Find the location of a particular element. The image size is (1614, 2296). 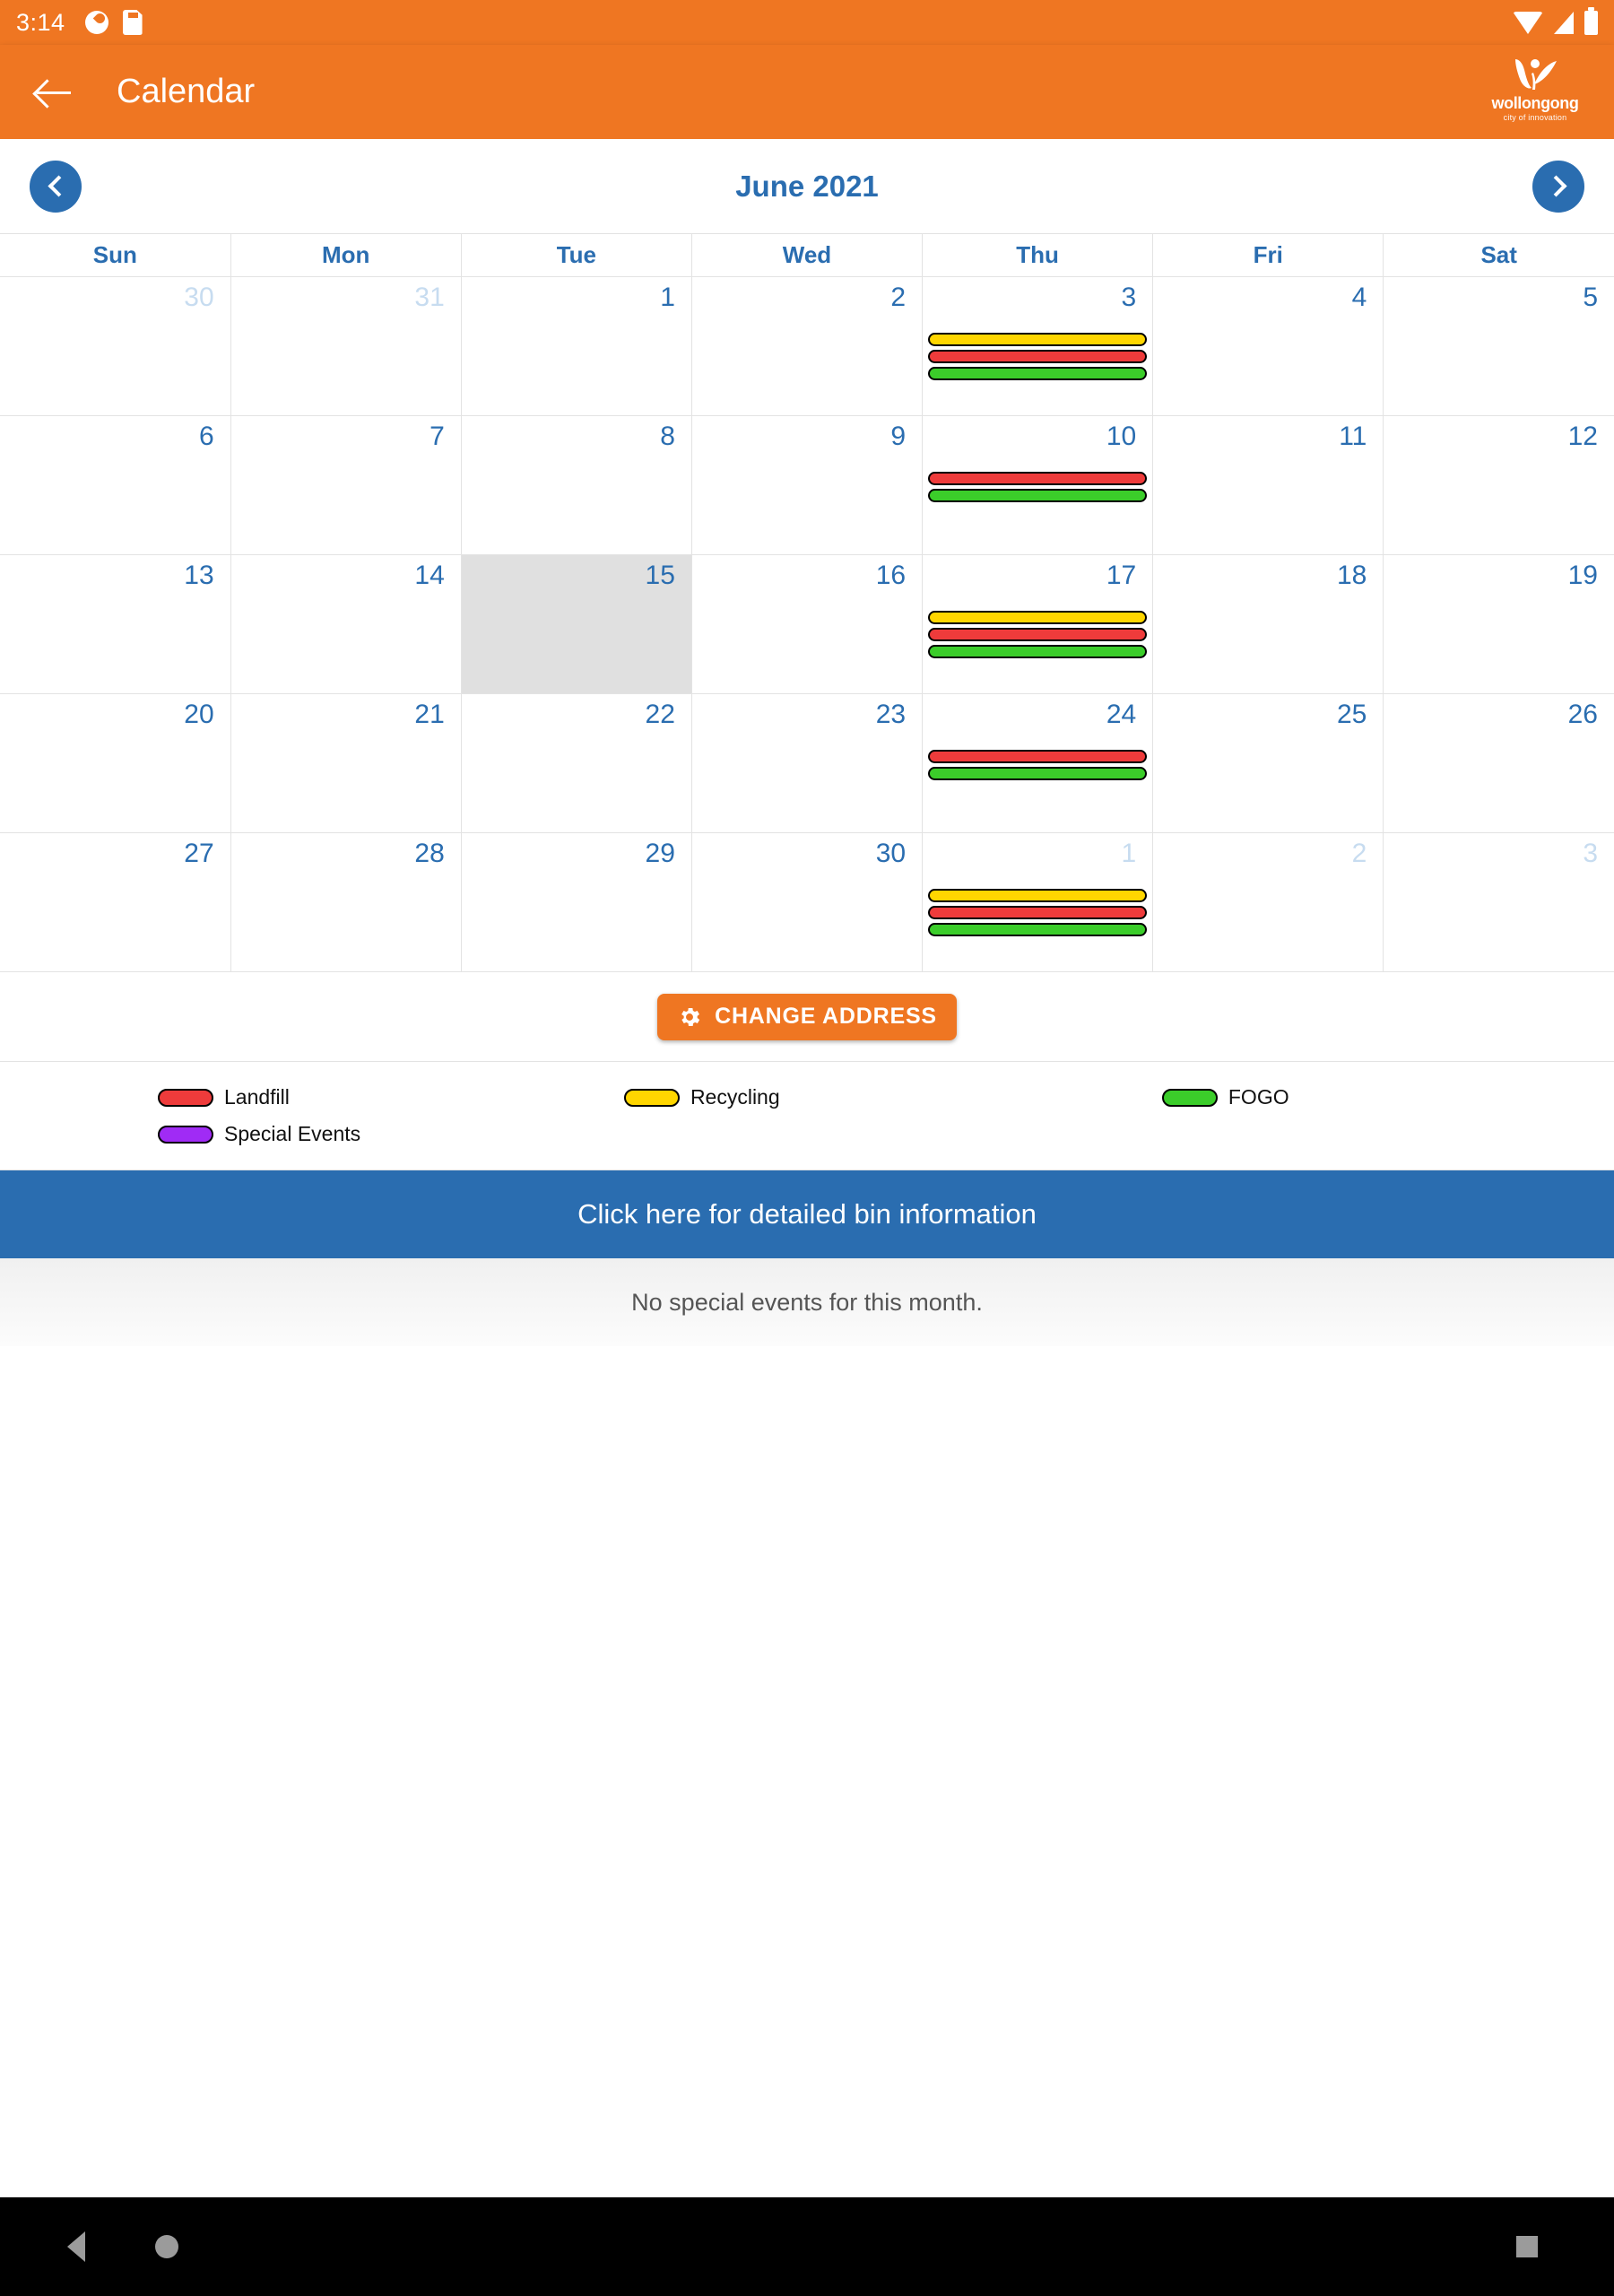

status-bar: 3:14 is located at coordinates (807, 22).